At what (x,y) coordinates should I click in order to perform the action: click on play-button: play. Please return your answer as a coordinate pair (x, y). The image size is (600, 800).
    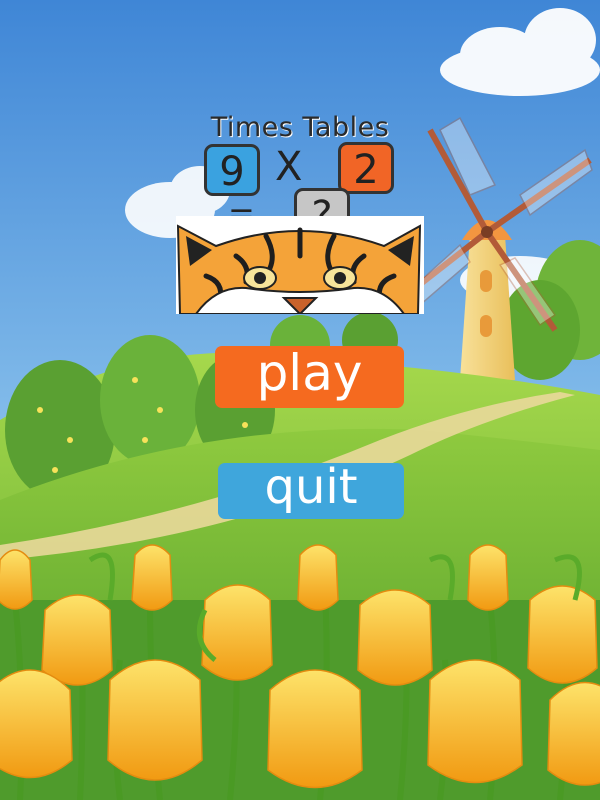
    Looking at the image, I should click on (309, 377).